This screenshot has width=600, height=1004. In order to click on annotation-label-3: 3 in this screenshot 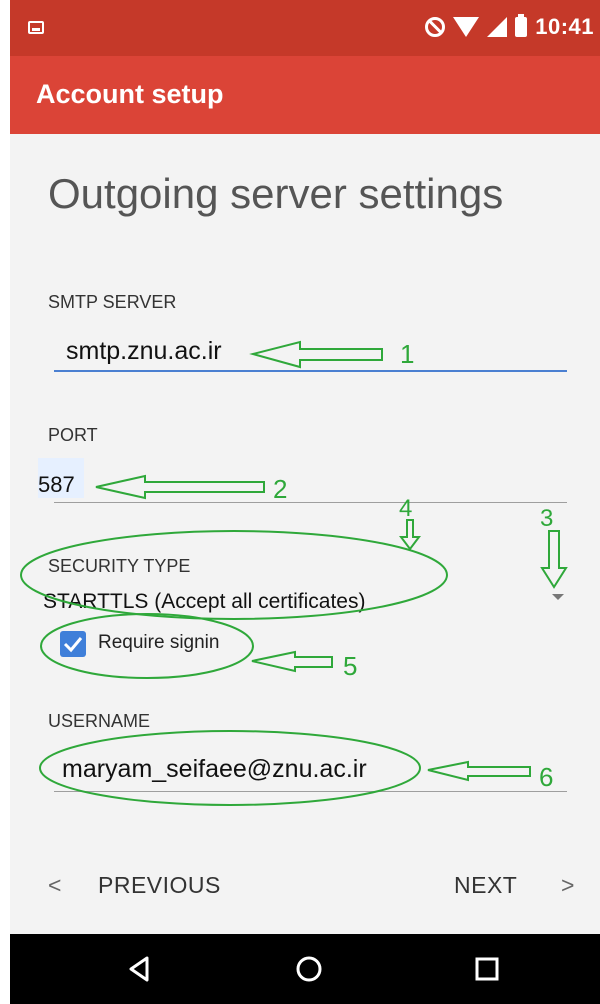, I will do `click(547, 518)`.